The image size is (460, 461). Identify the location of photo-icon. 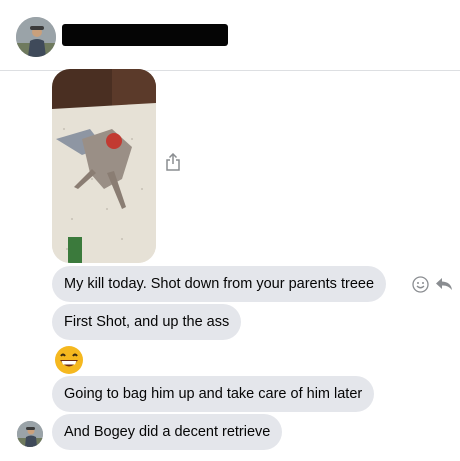
(104, 166).